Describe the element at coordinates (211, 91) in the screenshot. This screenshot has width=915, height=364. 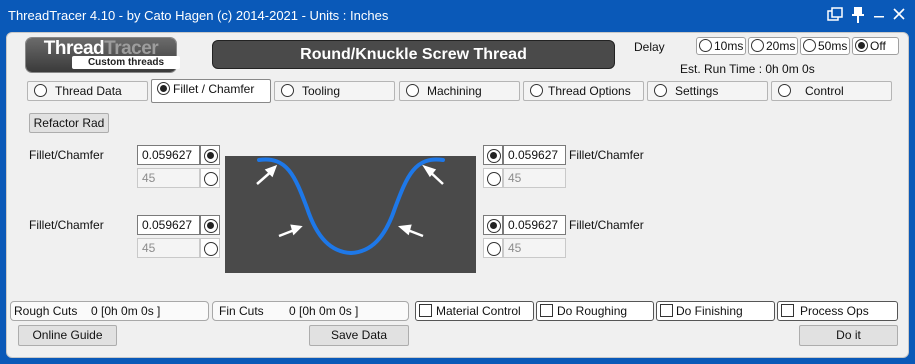
I see `tab-fillet-chamfer: Fillet / Chamfer` at that location.